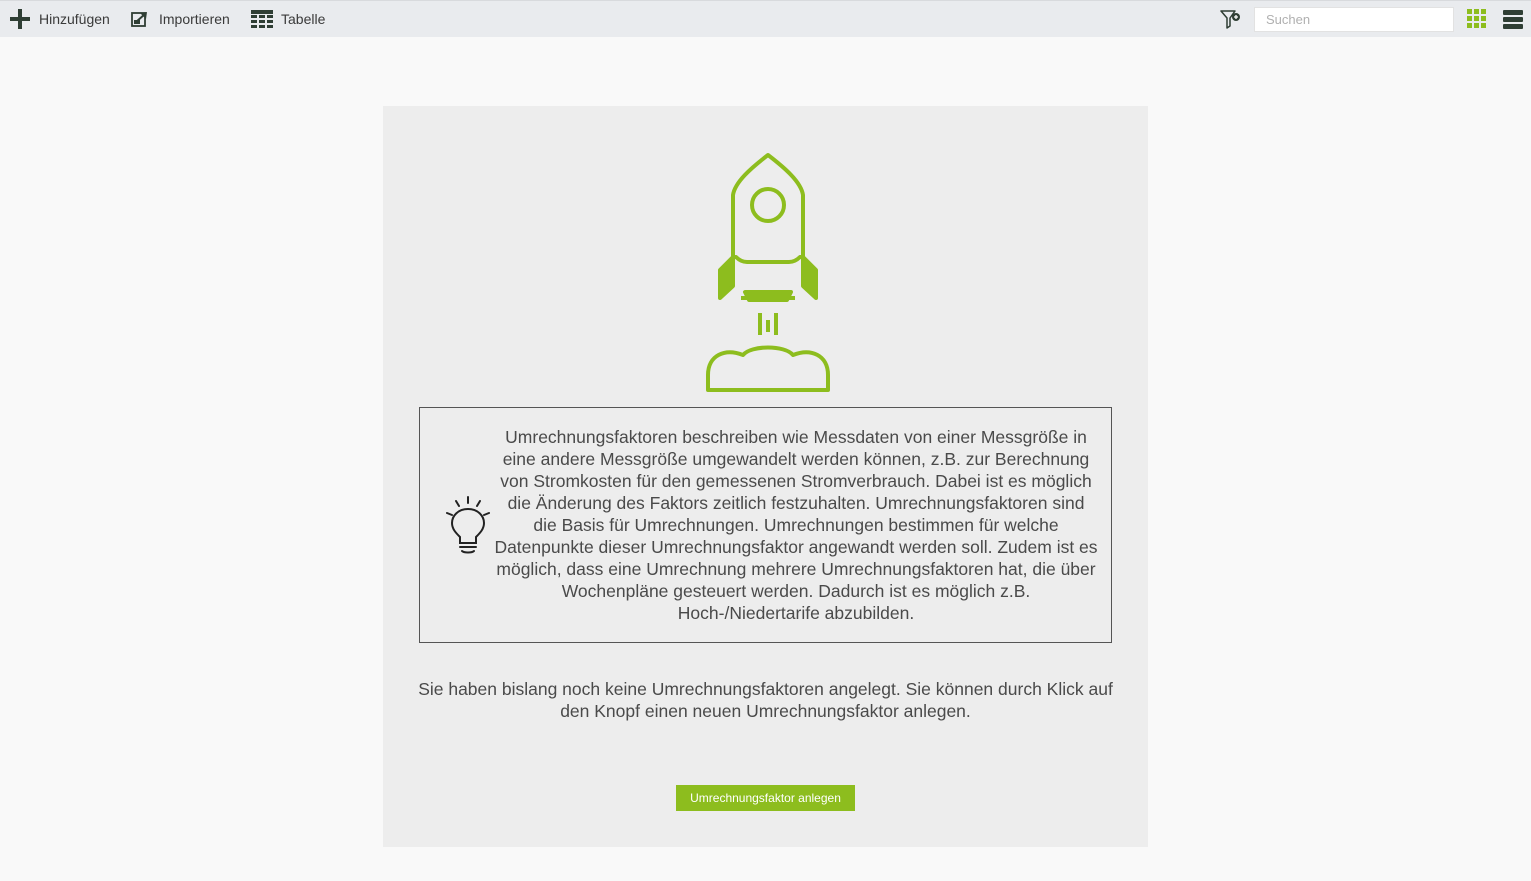 The height and width of the screenshot is (881, 1531). What do you see at coordinates (1354, 19) in the screenshot?
I see `search-input` at bounding box center [1354, 19].